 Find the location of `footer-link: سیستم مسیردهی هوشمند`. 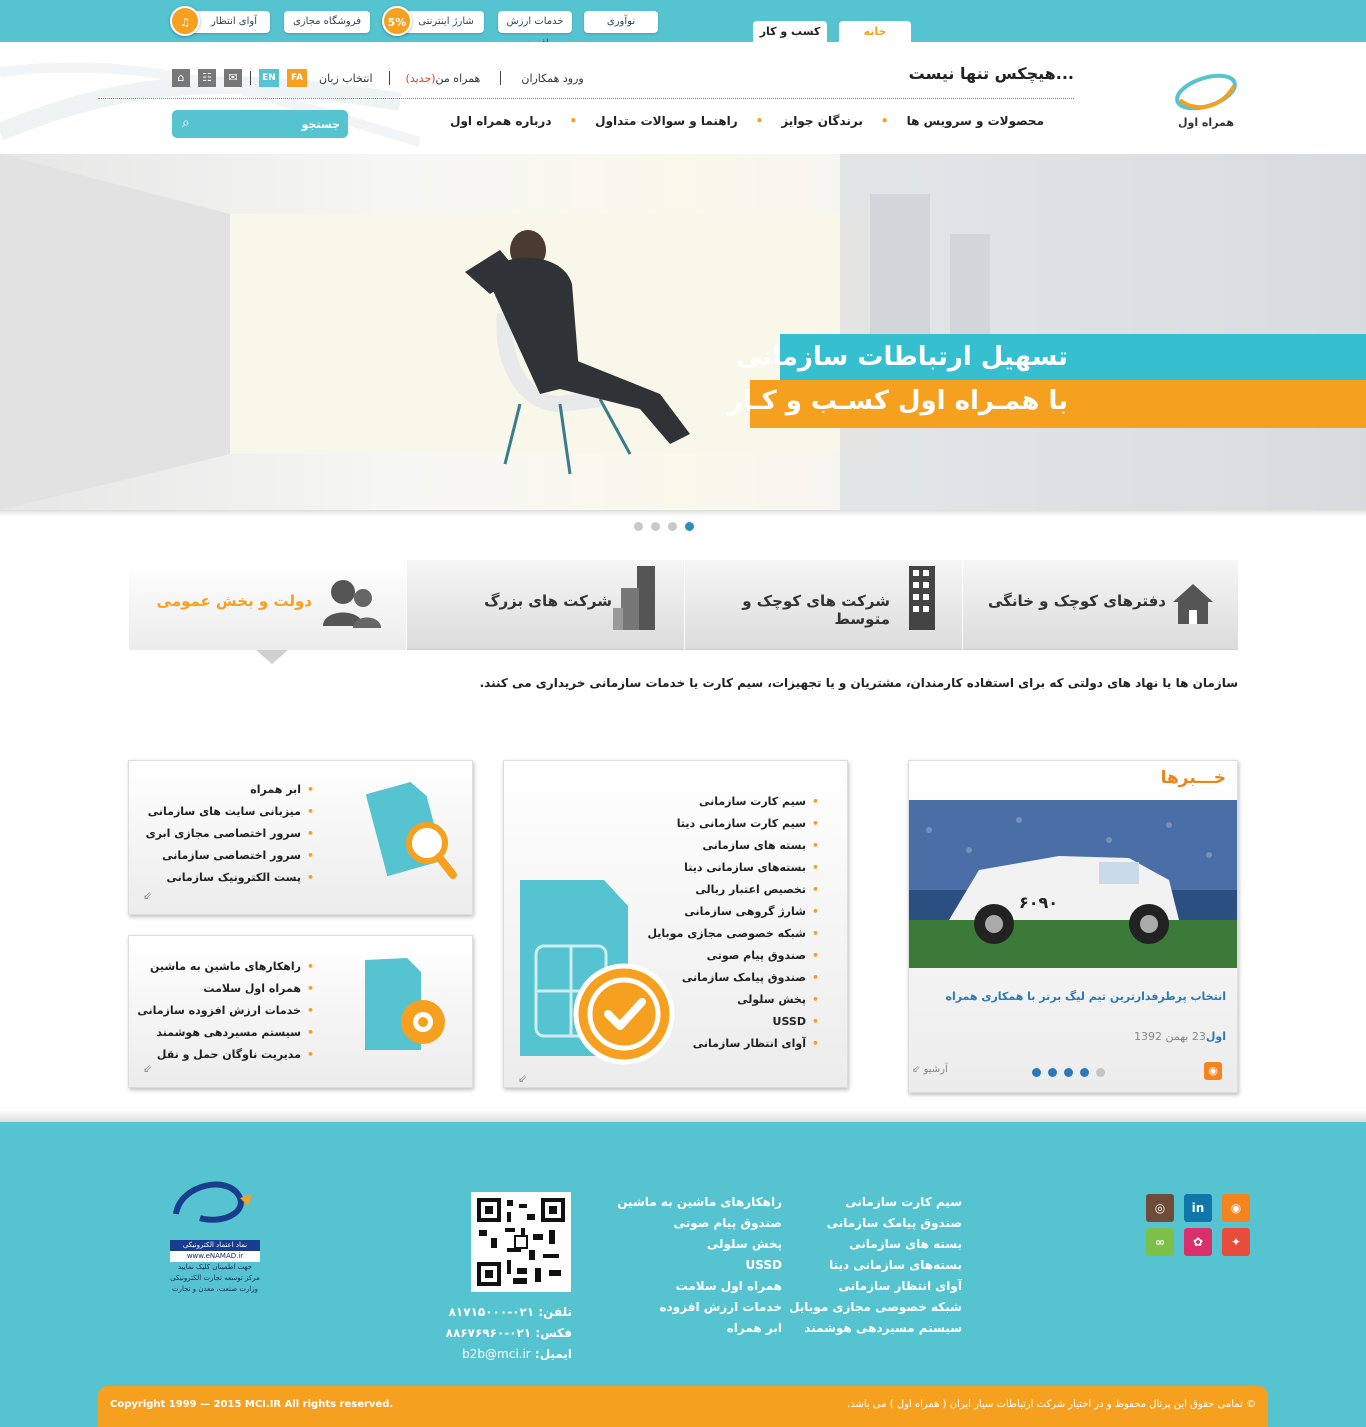

footer-link: سیستم مسیردهی هوشمند is located at coordinates (875, 1328).